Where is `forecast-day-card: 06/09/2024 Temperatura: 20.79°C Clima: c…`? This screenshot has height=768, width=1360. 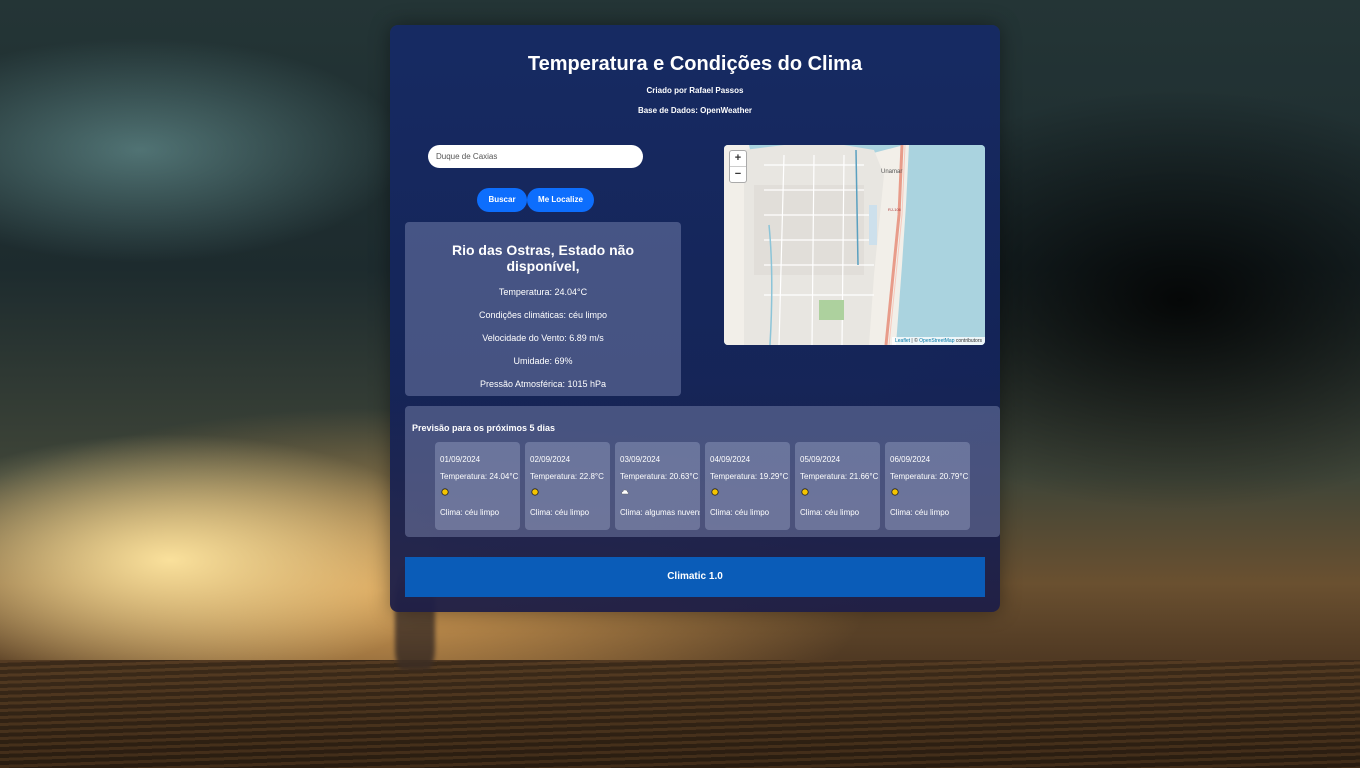 forecast-day-card: 06/09/2024 Temperatura: 20.79°C Clima: c… is located at coordinates (927, 486).